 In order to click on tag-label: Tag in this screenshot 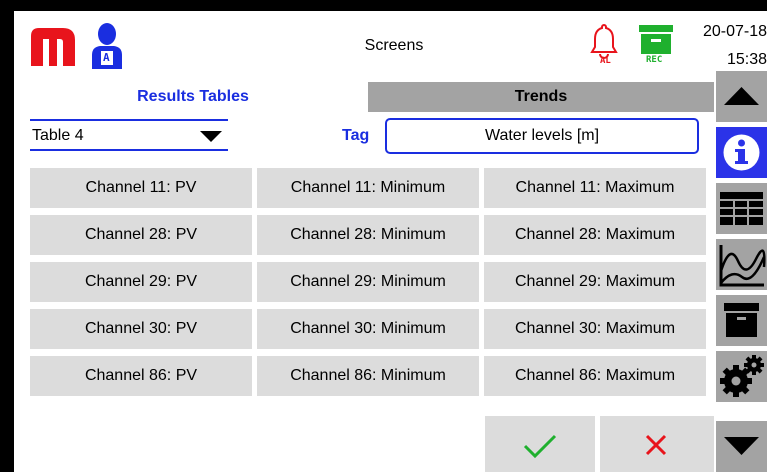, I will do `click(356, 135)`.